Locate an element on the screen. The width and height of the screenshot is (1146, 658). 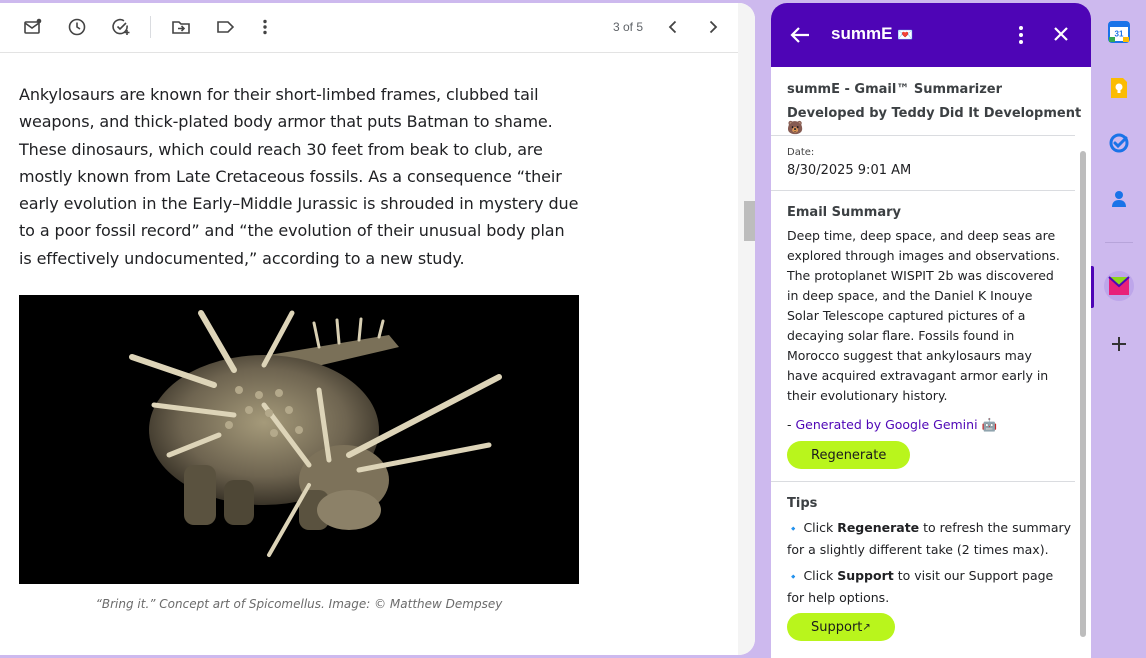
generated-by-line: - Generated by Google Gemini 🤖 is located at coordinates (892, 424).